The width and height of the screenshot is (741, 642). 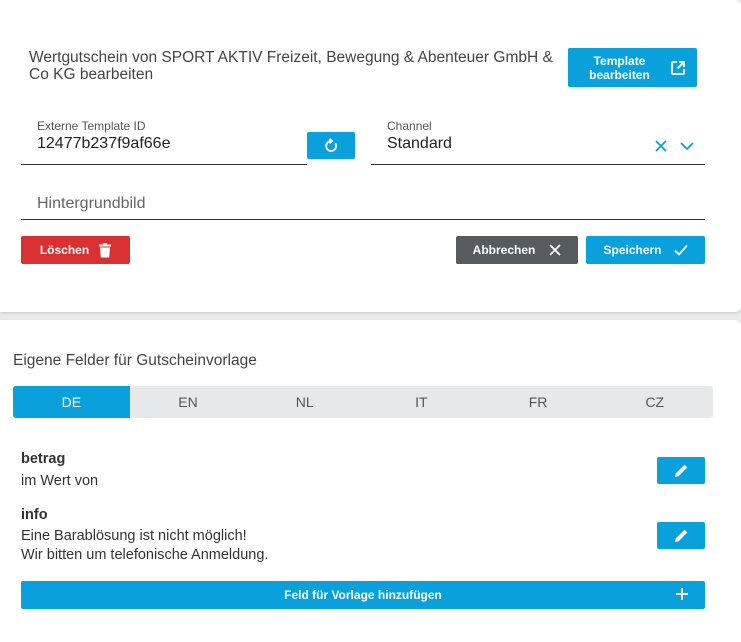 I want to click on check-icon, so click(x=680, y=250).